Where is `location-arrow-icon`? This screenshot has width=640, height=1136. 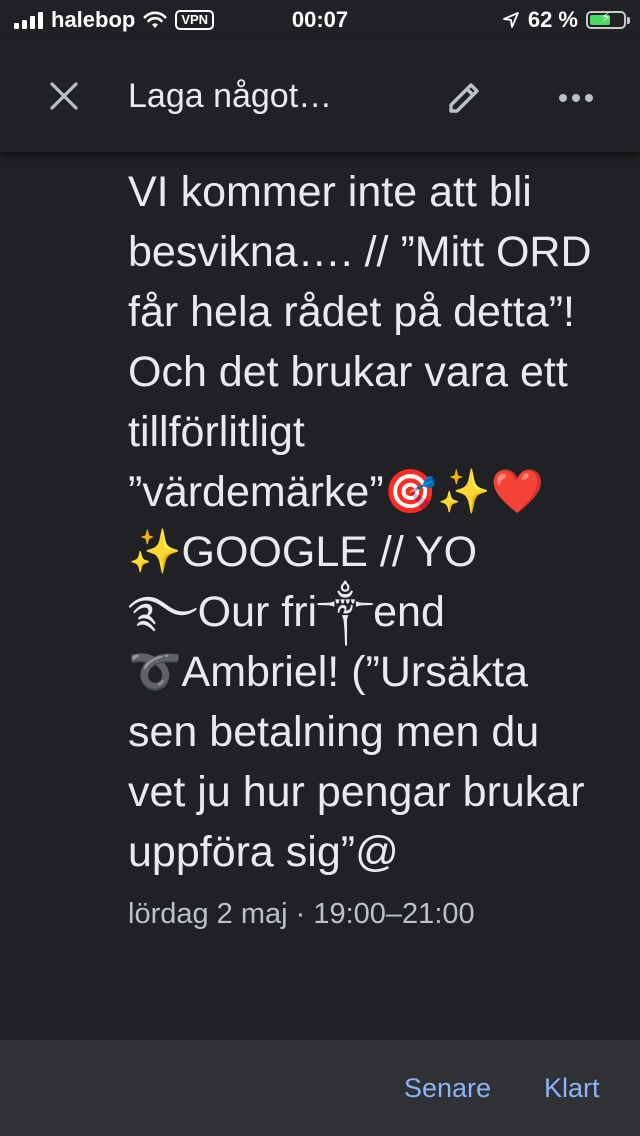
location-arrow-icon is located at coordinates (510, 20).